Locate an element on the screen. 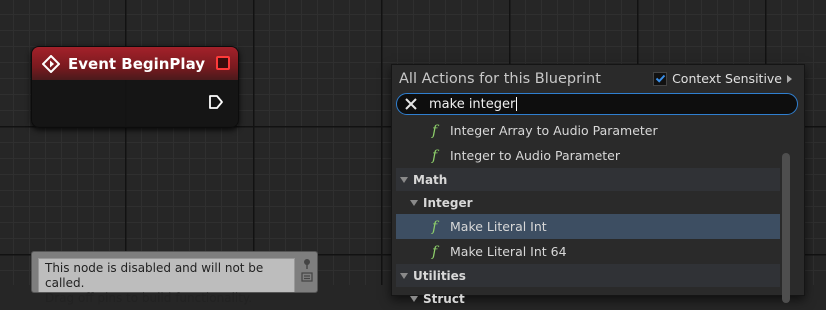 Image resolution: width=826 pixels, height=310 pixels. list-item-selected: f Make Literal Int is located at coordinates (588, 226).